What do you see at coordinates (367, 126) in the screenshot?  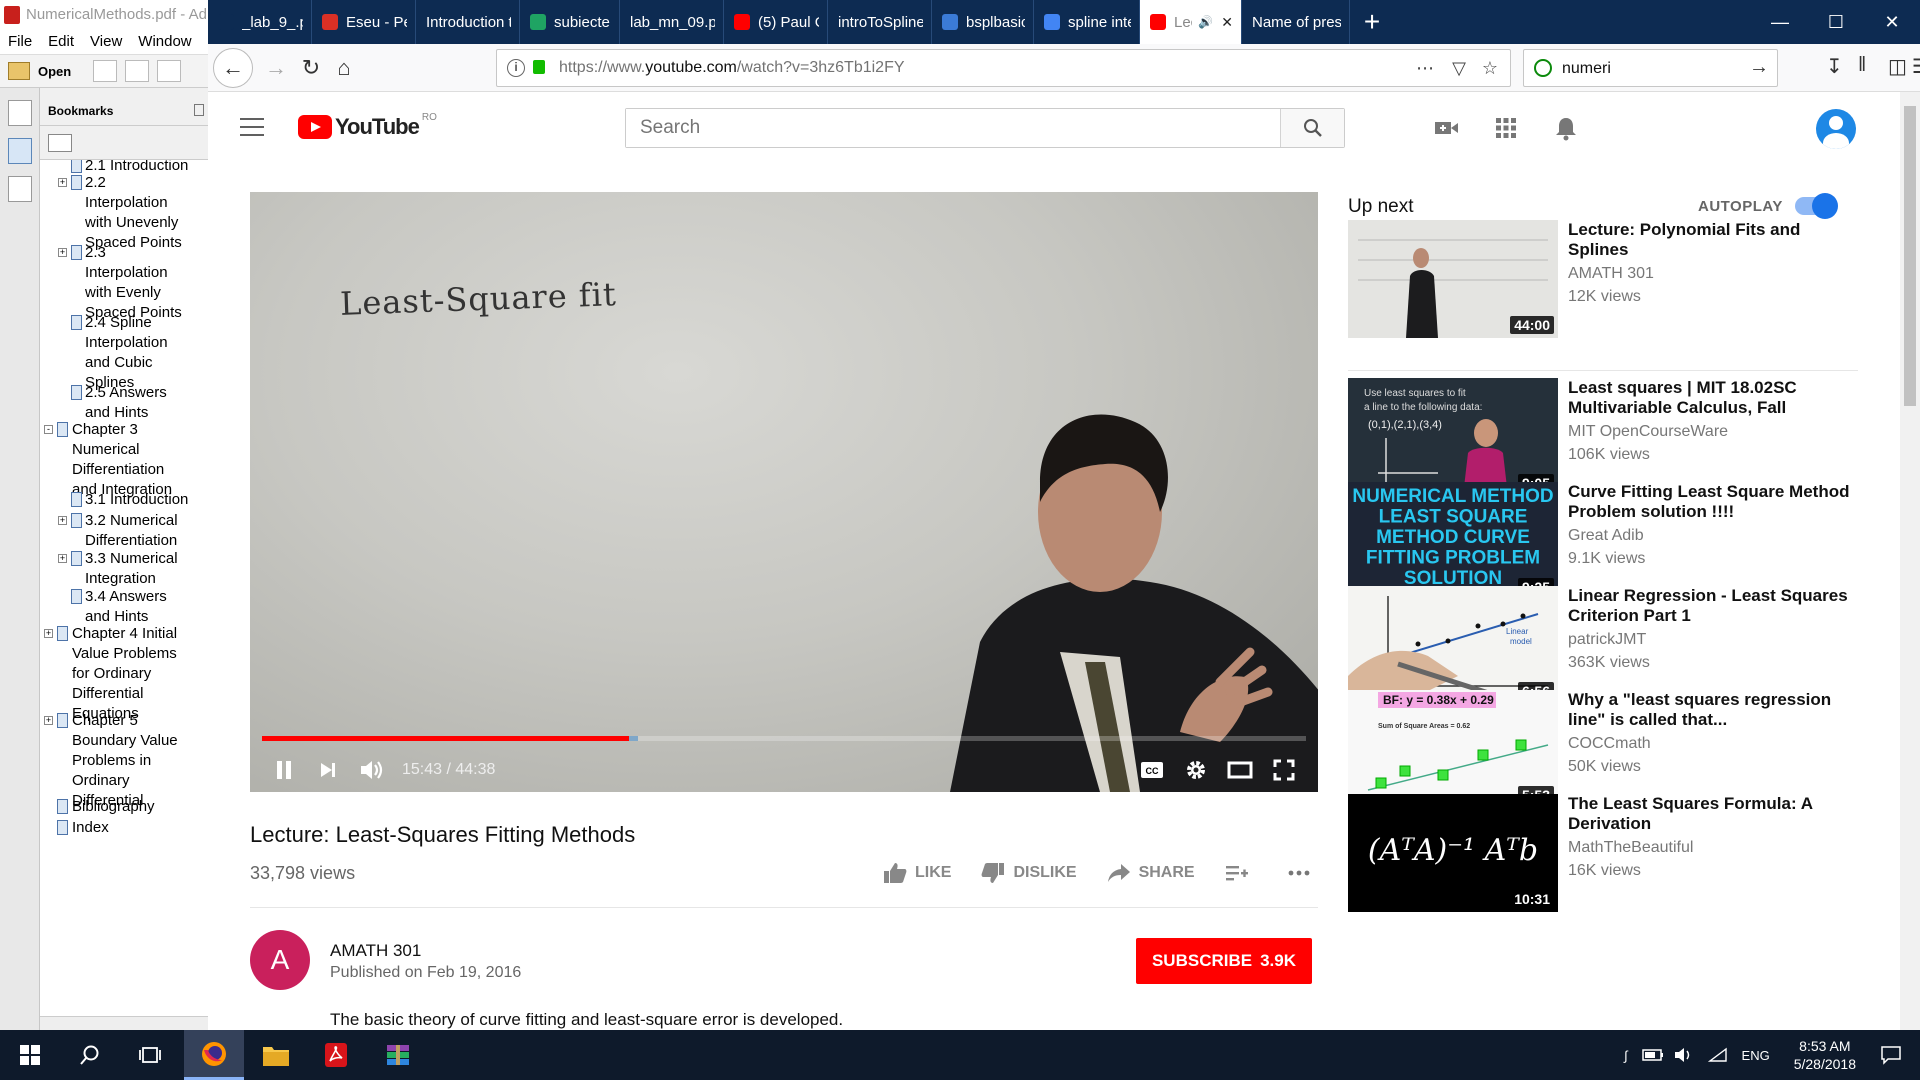 I see `youtube-logo: YouTube RO` at bounding box center [367, 126].